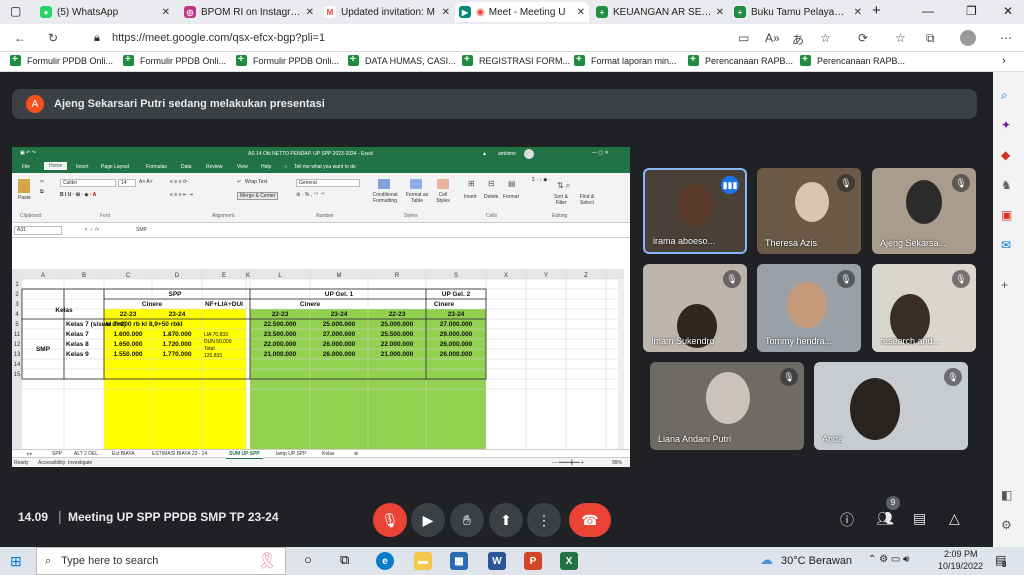 The height and width of the screenshot is (575, 1024). Describe the element at coordinates (266, 167) in the screenshot. I see `ribbon-tab: Help` at that location.